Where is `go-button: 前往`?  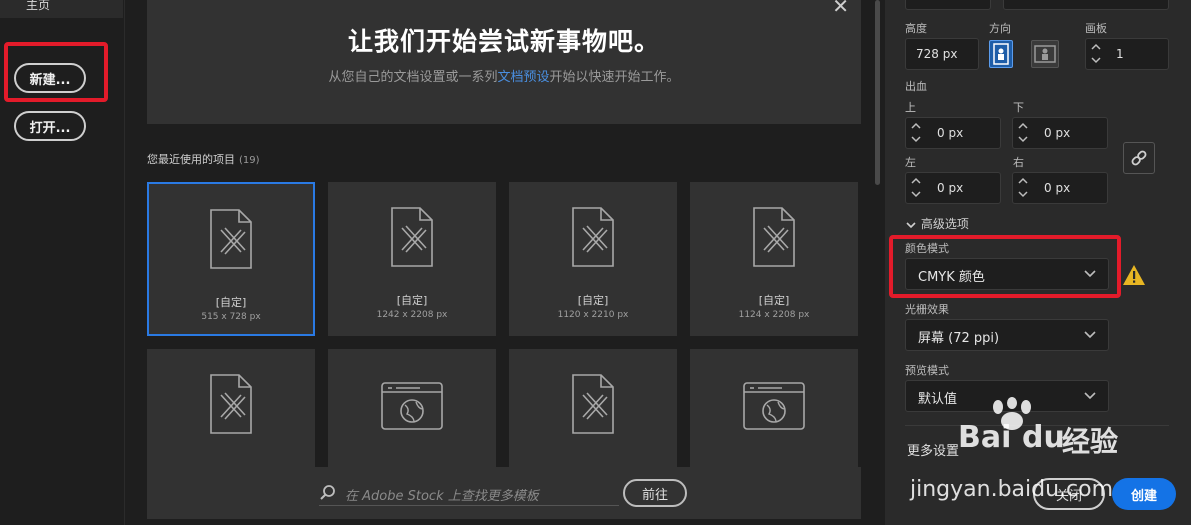 go-button: 前往 is located at coordinates (655, 493).